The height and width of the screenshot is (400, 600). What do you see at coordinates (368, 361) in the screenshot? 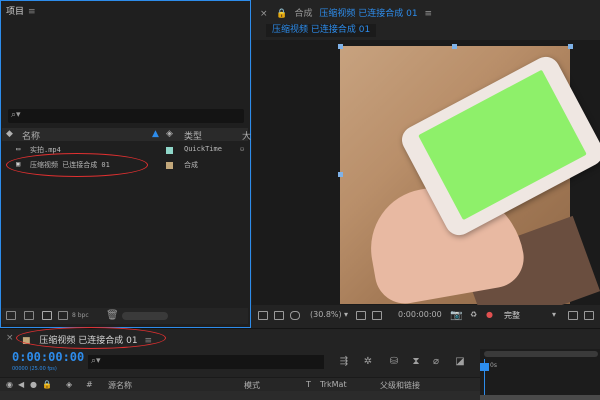
I see `shy-icon: ✲` at bounding box center [368, 361].